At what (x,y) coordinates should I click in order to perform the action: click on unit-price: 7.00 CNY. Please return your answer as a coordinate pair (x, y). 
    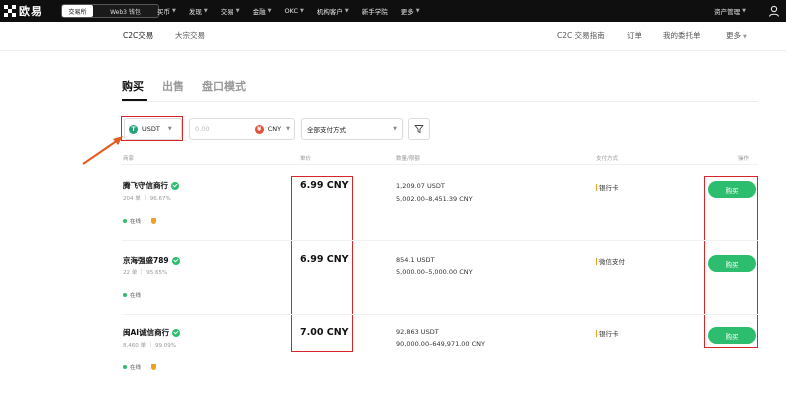
    Looking at the image, I should click on (324, 332).